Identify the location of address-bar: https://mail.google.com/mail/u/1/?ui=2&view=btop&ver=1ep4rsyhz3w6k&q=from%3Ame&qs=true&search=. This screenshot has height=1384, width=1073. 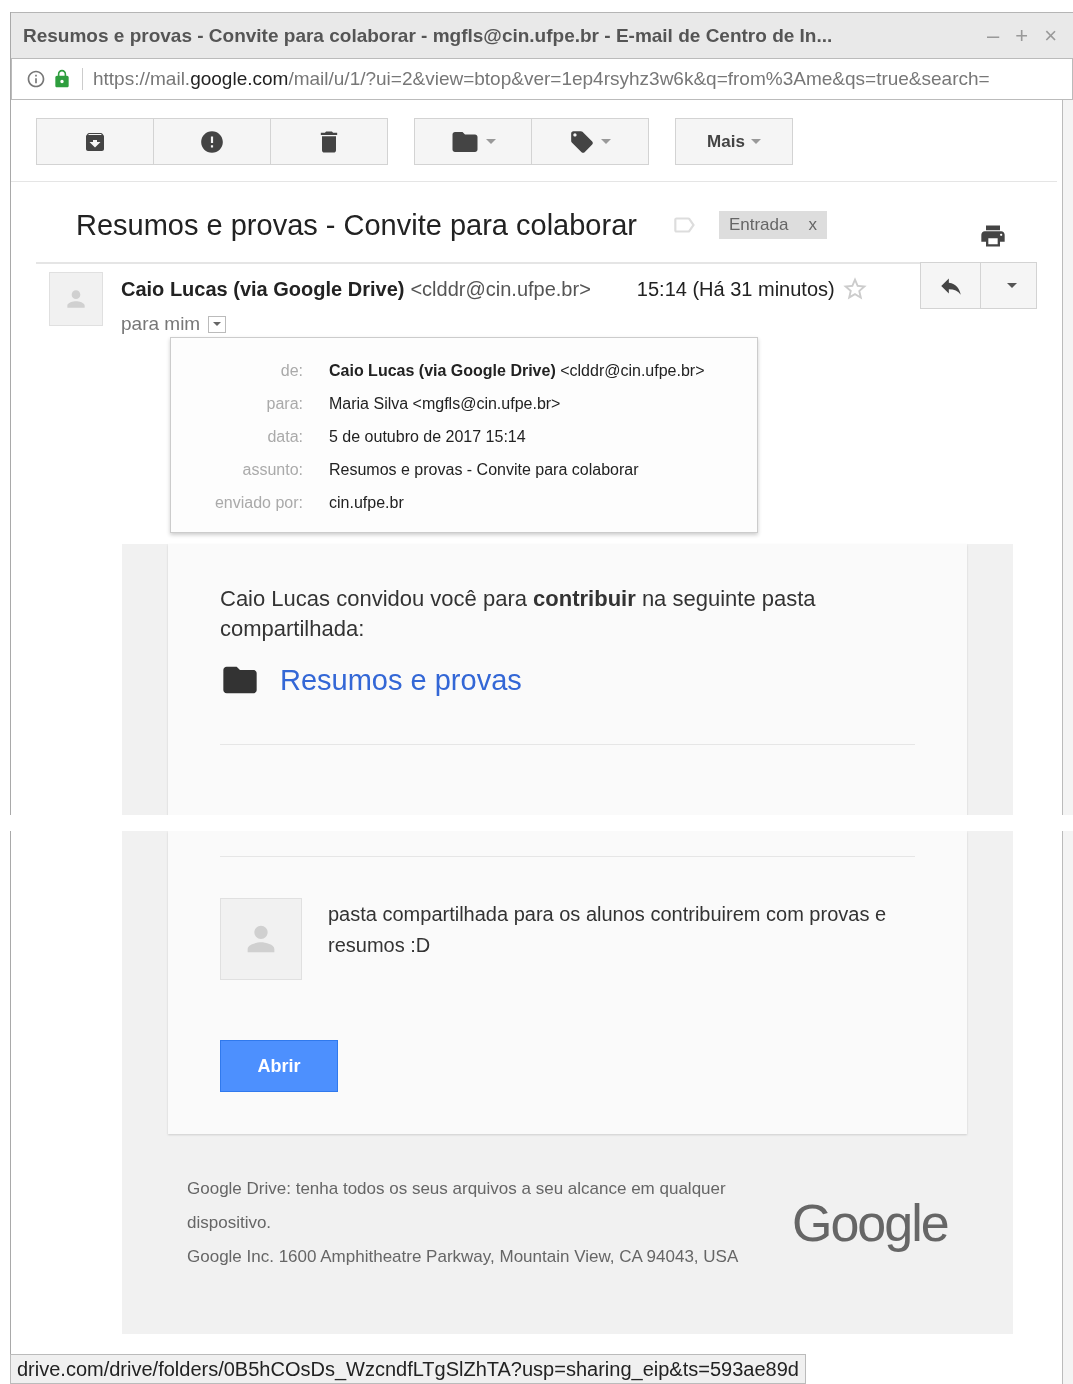
(542, 79).